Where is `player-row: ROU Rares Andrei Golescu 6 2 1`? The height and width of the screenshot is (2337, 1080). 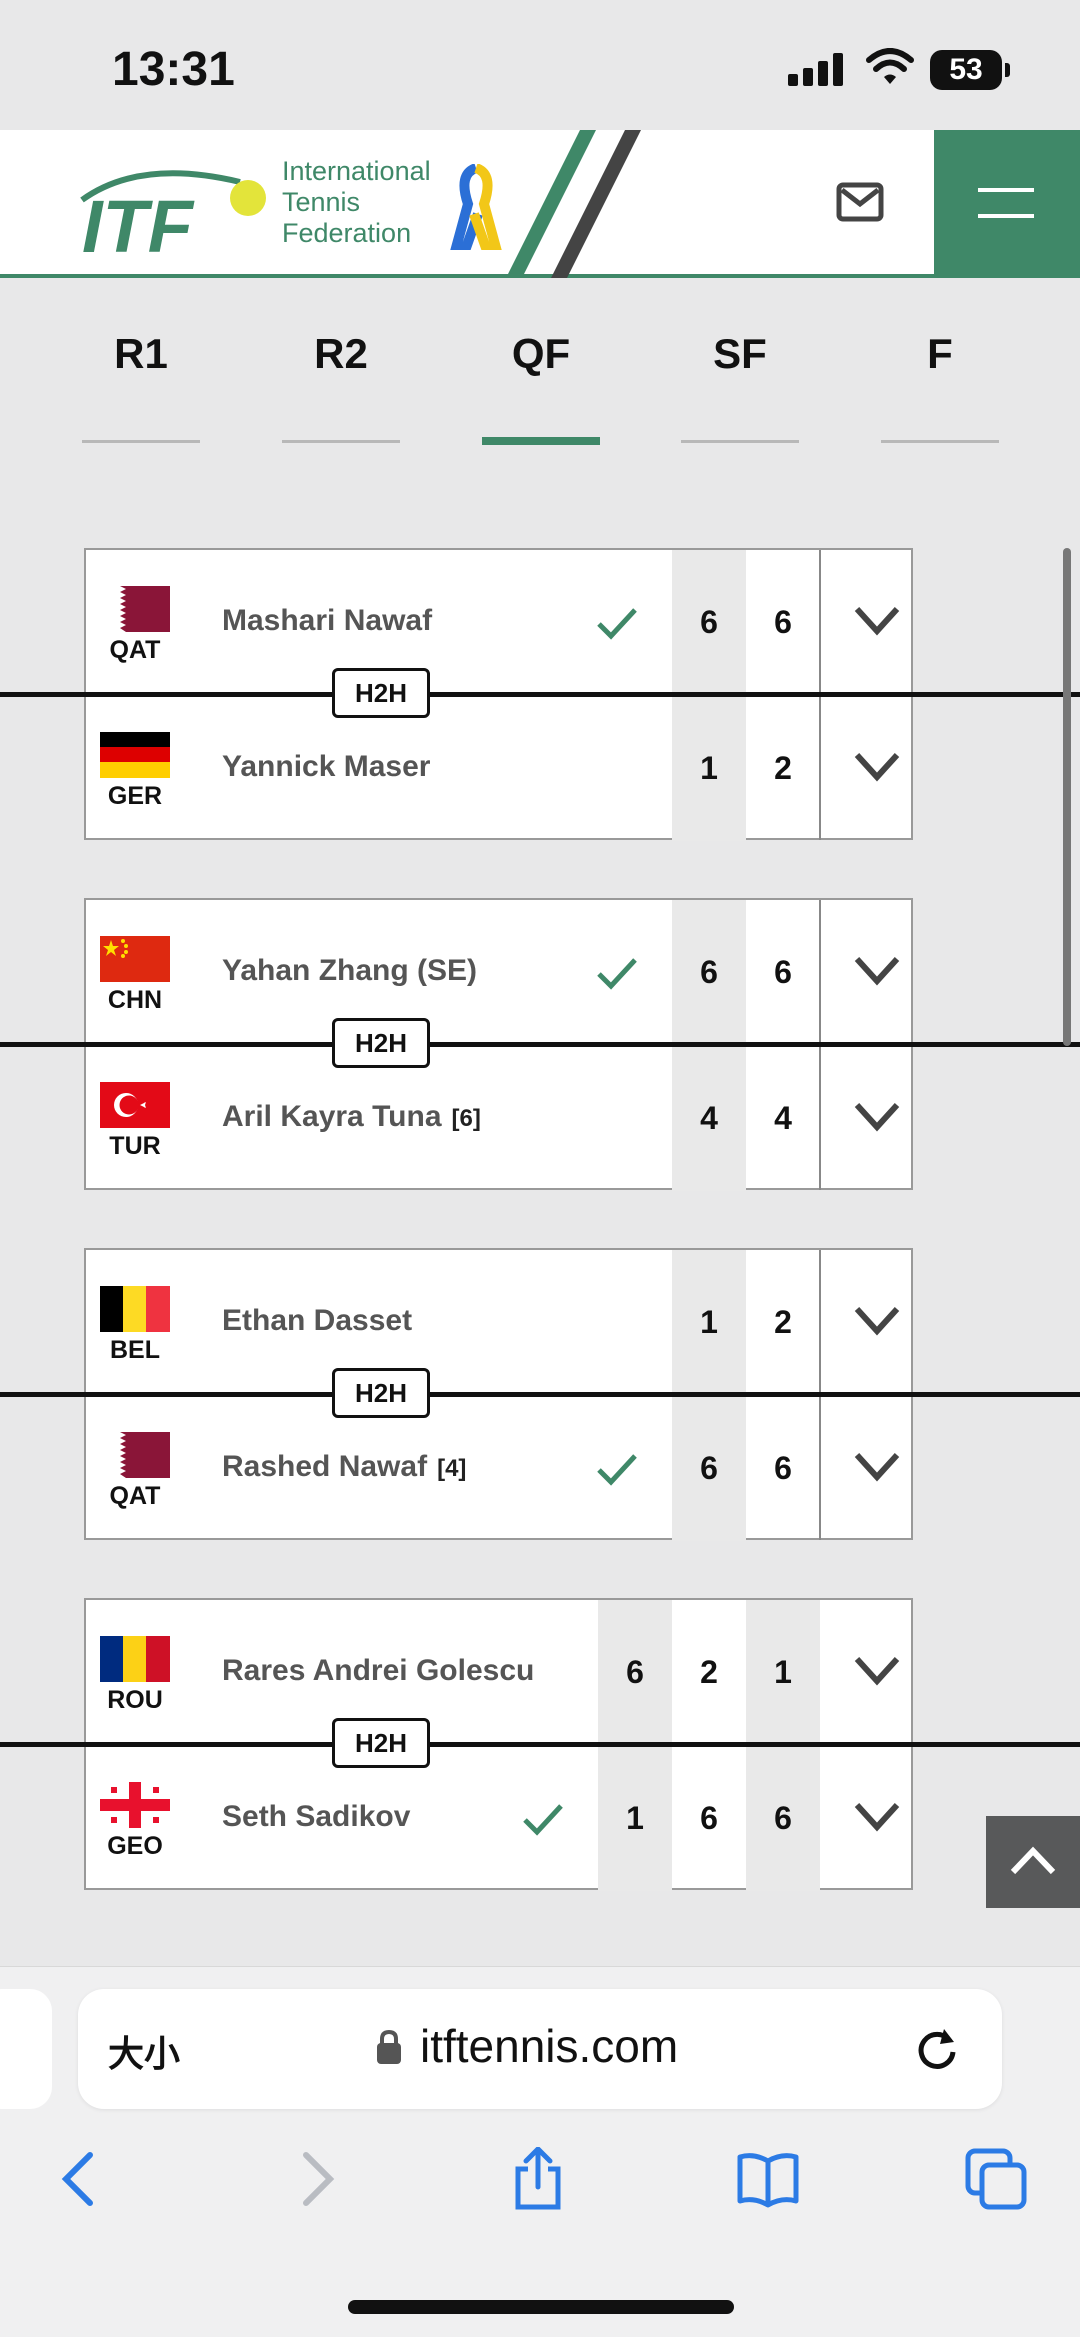
player-row: ROU Rares Andrei Golescu 6 2 1 is located at coordinates (500, 1672).